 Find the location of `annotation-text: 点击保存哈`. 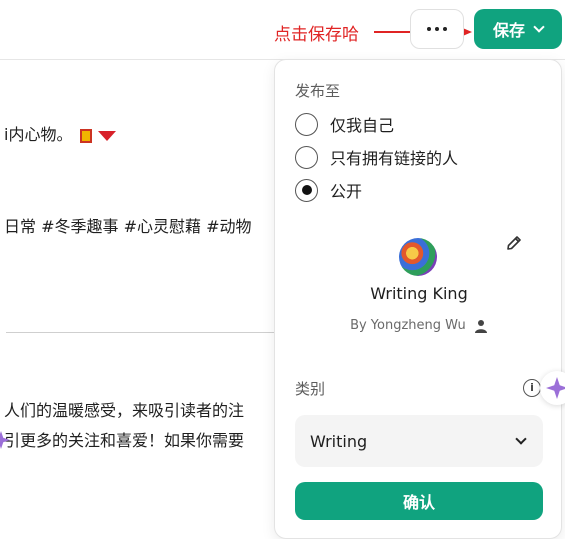

annotation-text: 点击保存哈 is located at coordinates (316, 35).